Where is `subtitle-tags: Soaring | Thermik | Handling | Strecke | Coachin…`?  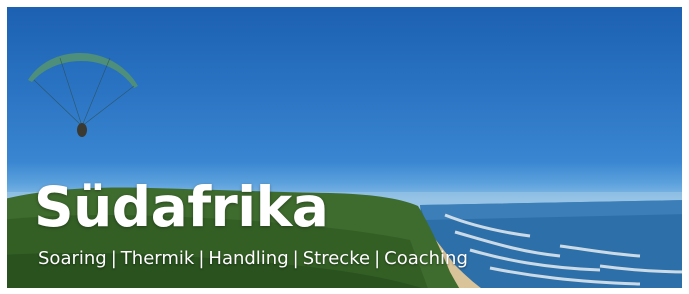 subtitle-tags: Soaring | Thermik | Handling | Strecke | Coachin… is located at coordinates (253, 258).